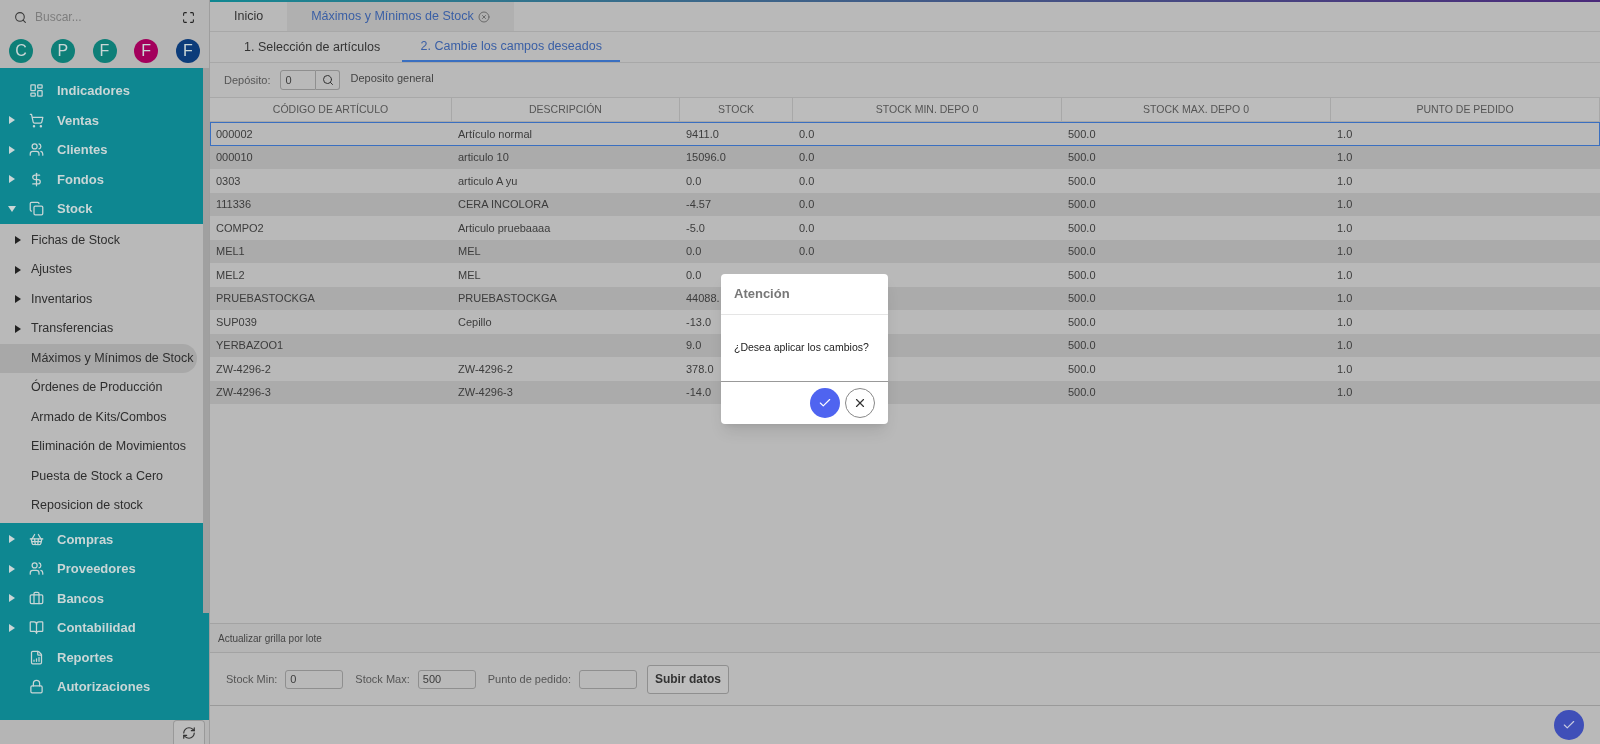 This screenshot has width=1600, height=744. Describe the element at coordinates (699, 322) in the screenshot. I see `table-cell-text: -13.0` at that location.